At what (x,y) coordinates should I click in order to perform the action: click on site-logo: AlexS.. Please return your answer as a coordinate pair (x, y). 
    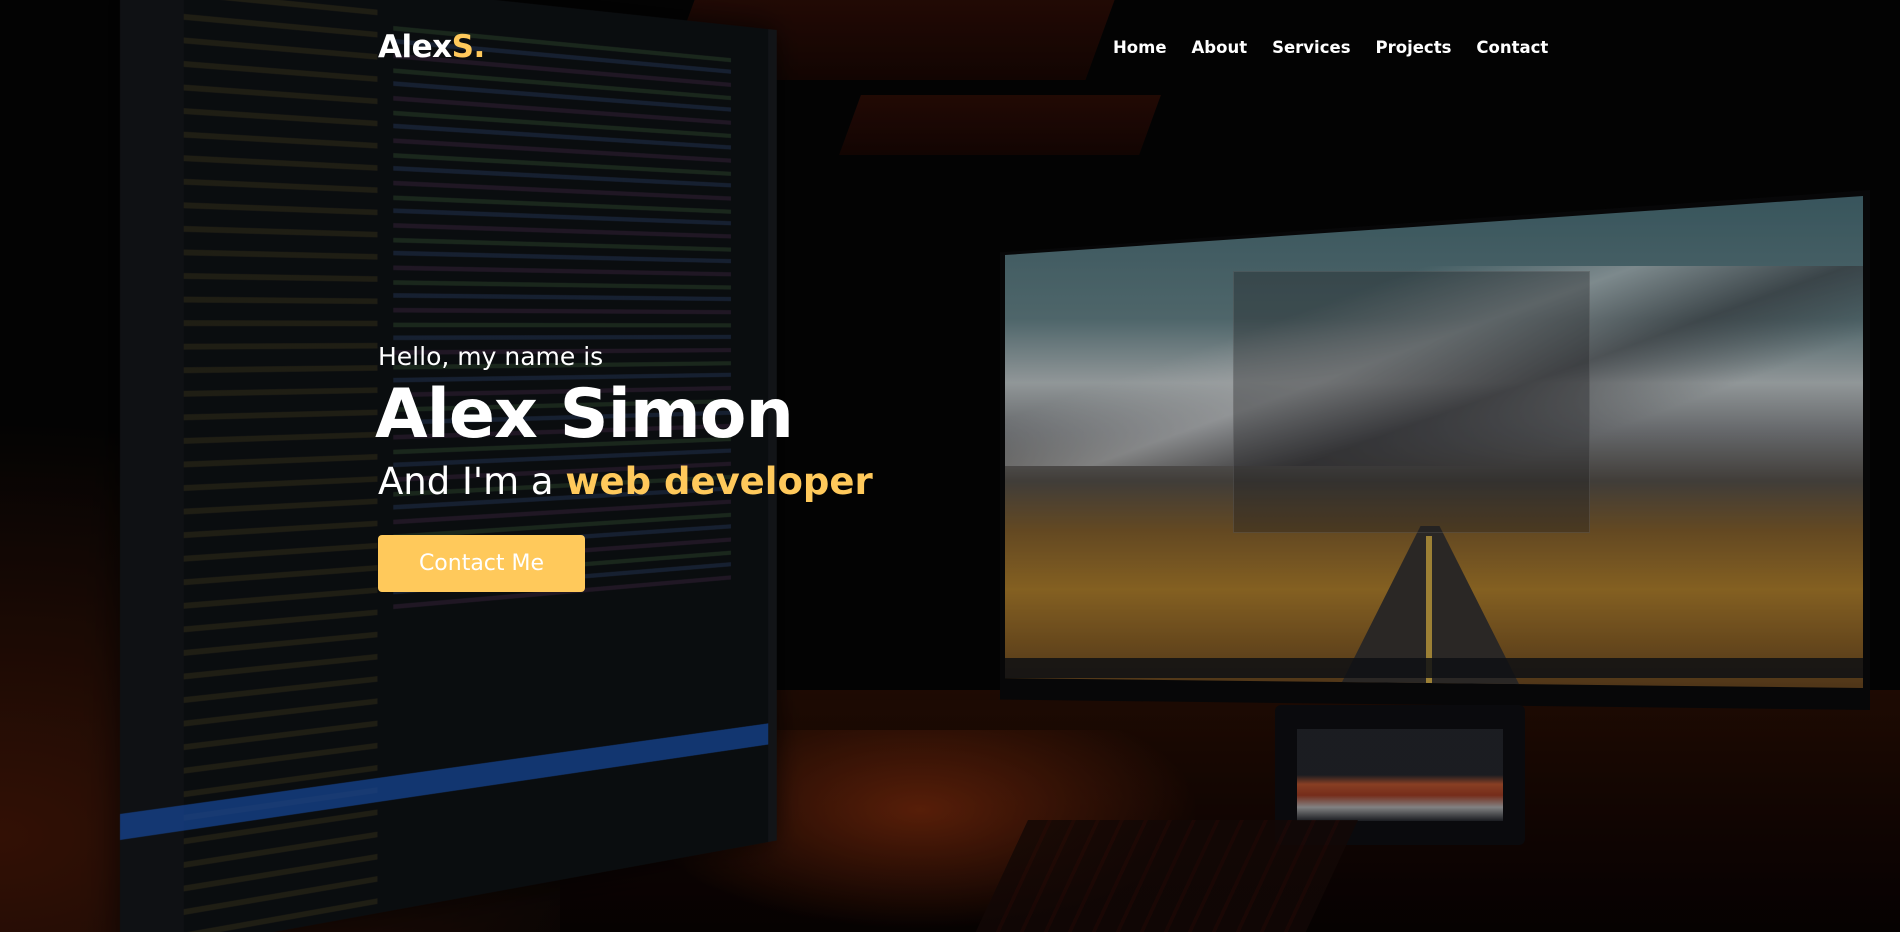
    Looking at the image, I should click on (431, 47).